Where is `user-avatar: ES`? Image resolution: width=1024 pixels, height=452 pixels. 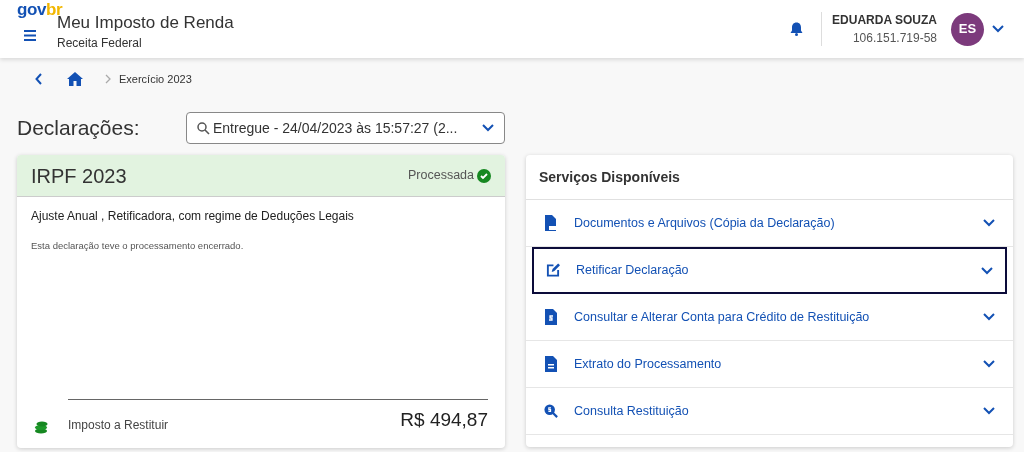 user-avatar: ES is located at coordinates (967, 29).